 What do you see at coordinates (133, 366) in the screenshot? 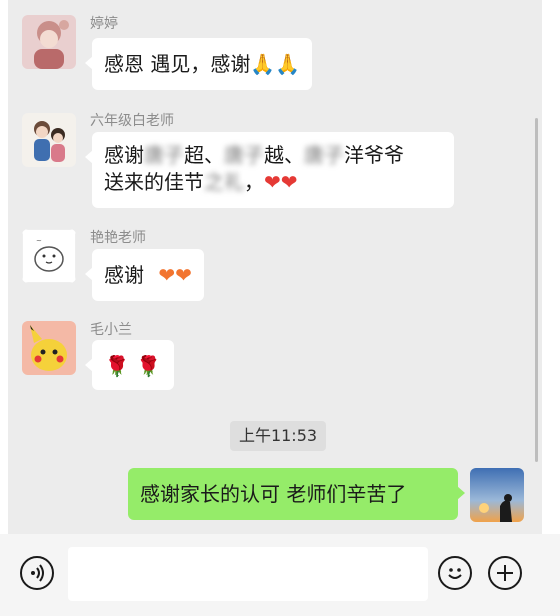
I see `rose-emoji: 🌹 🌹` at bounding box center [133, 366].